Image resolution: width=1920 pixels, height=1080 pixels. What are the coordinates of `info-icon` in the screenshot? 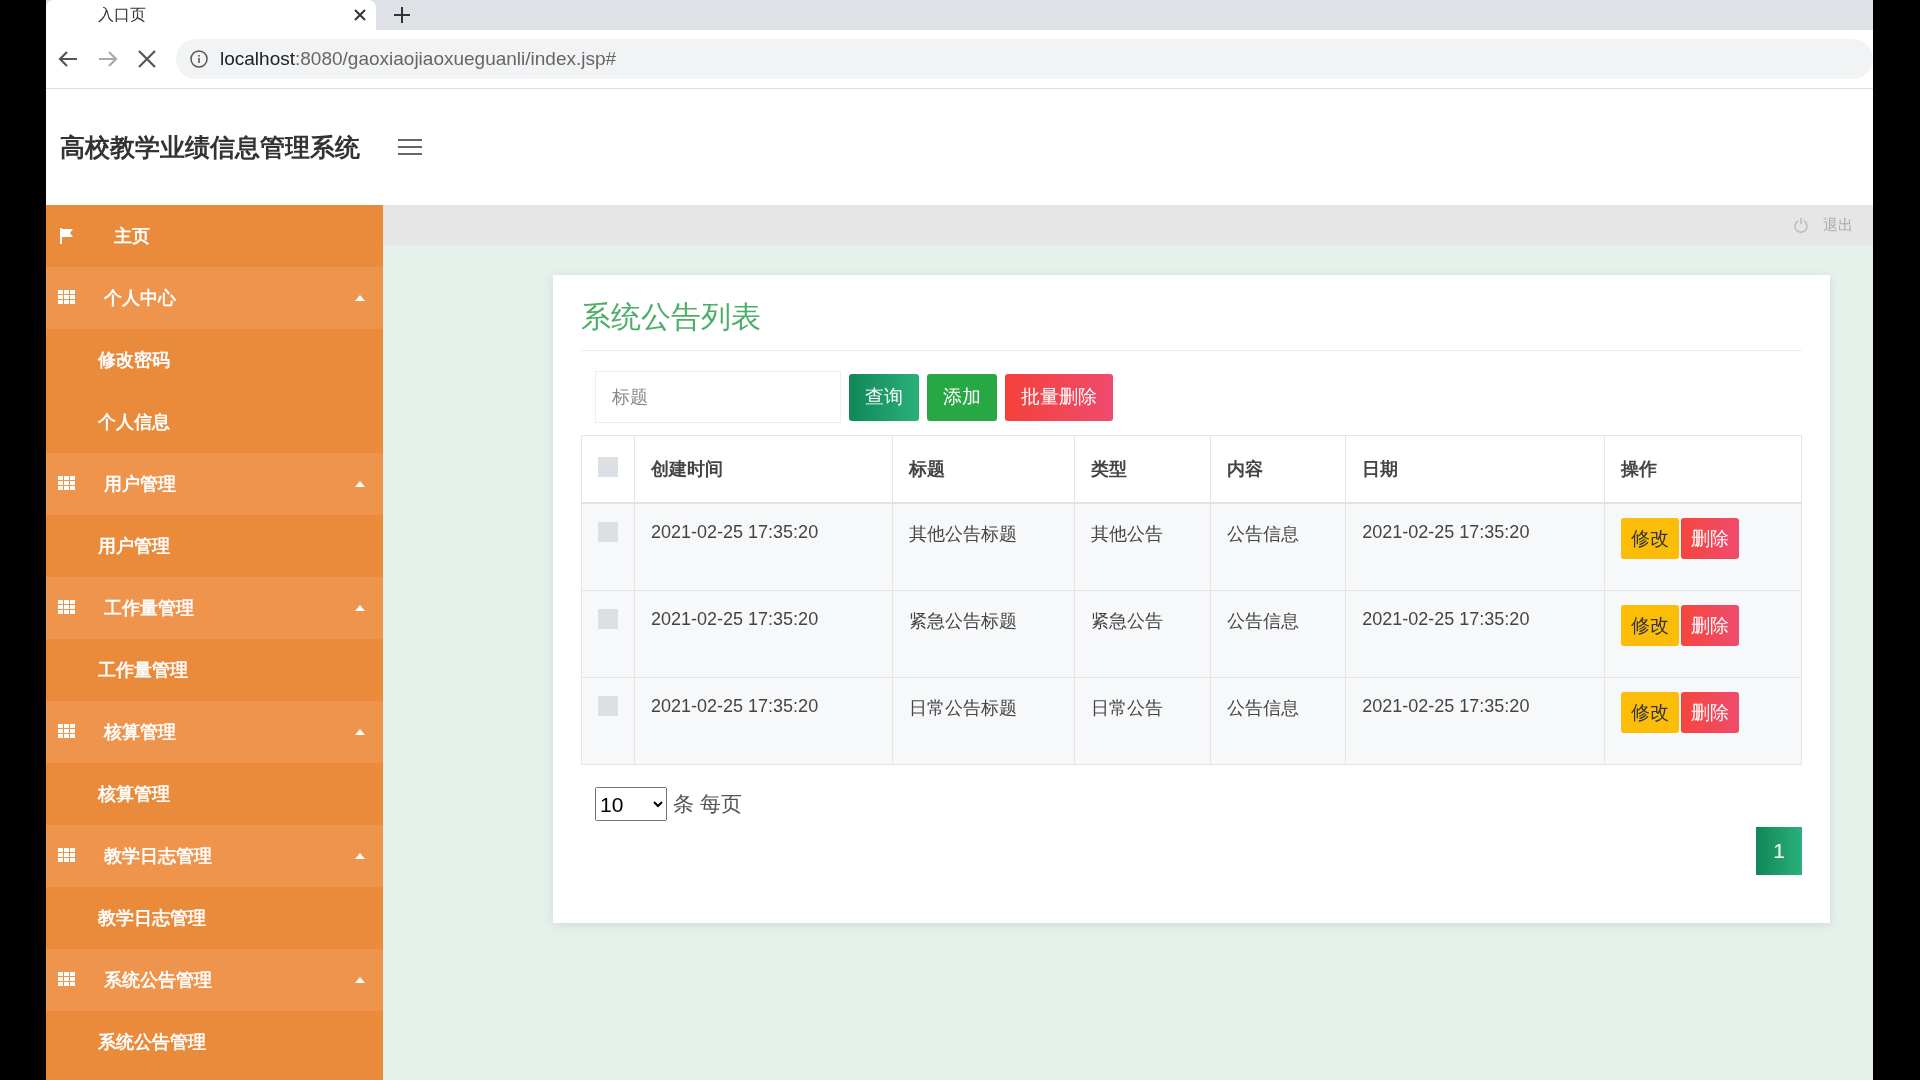 It's located at (199, 59).